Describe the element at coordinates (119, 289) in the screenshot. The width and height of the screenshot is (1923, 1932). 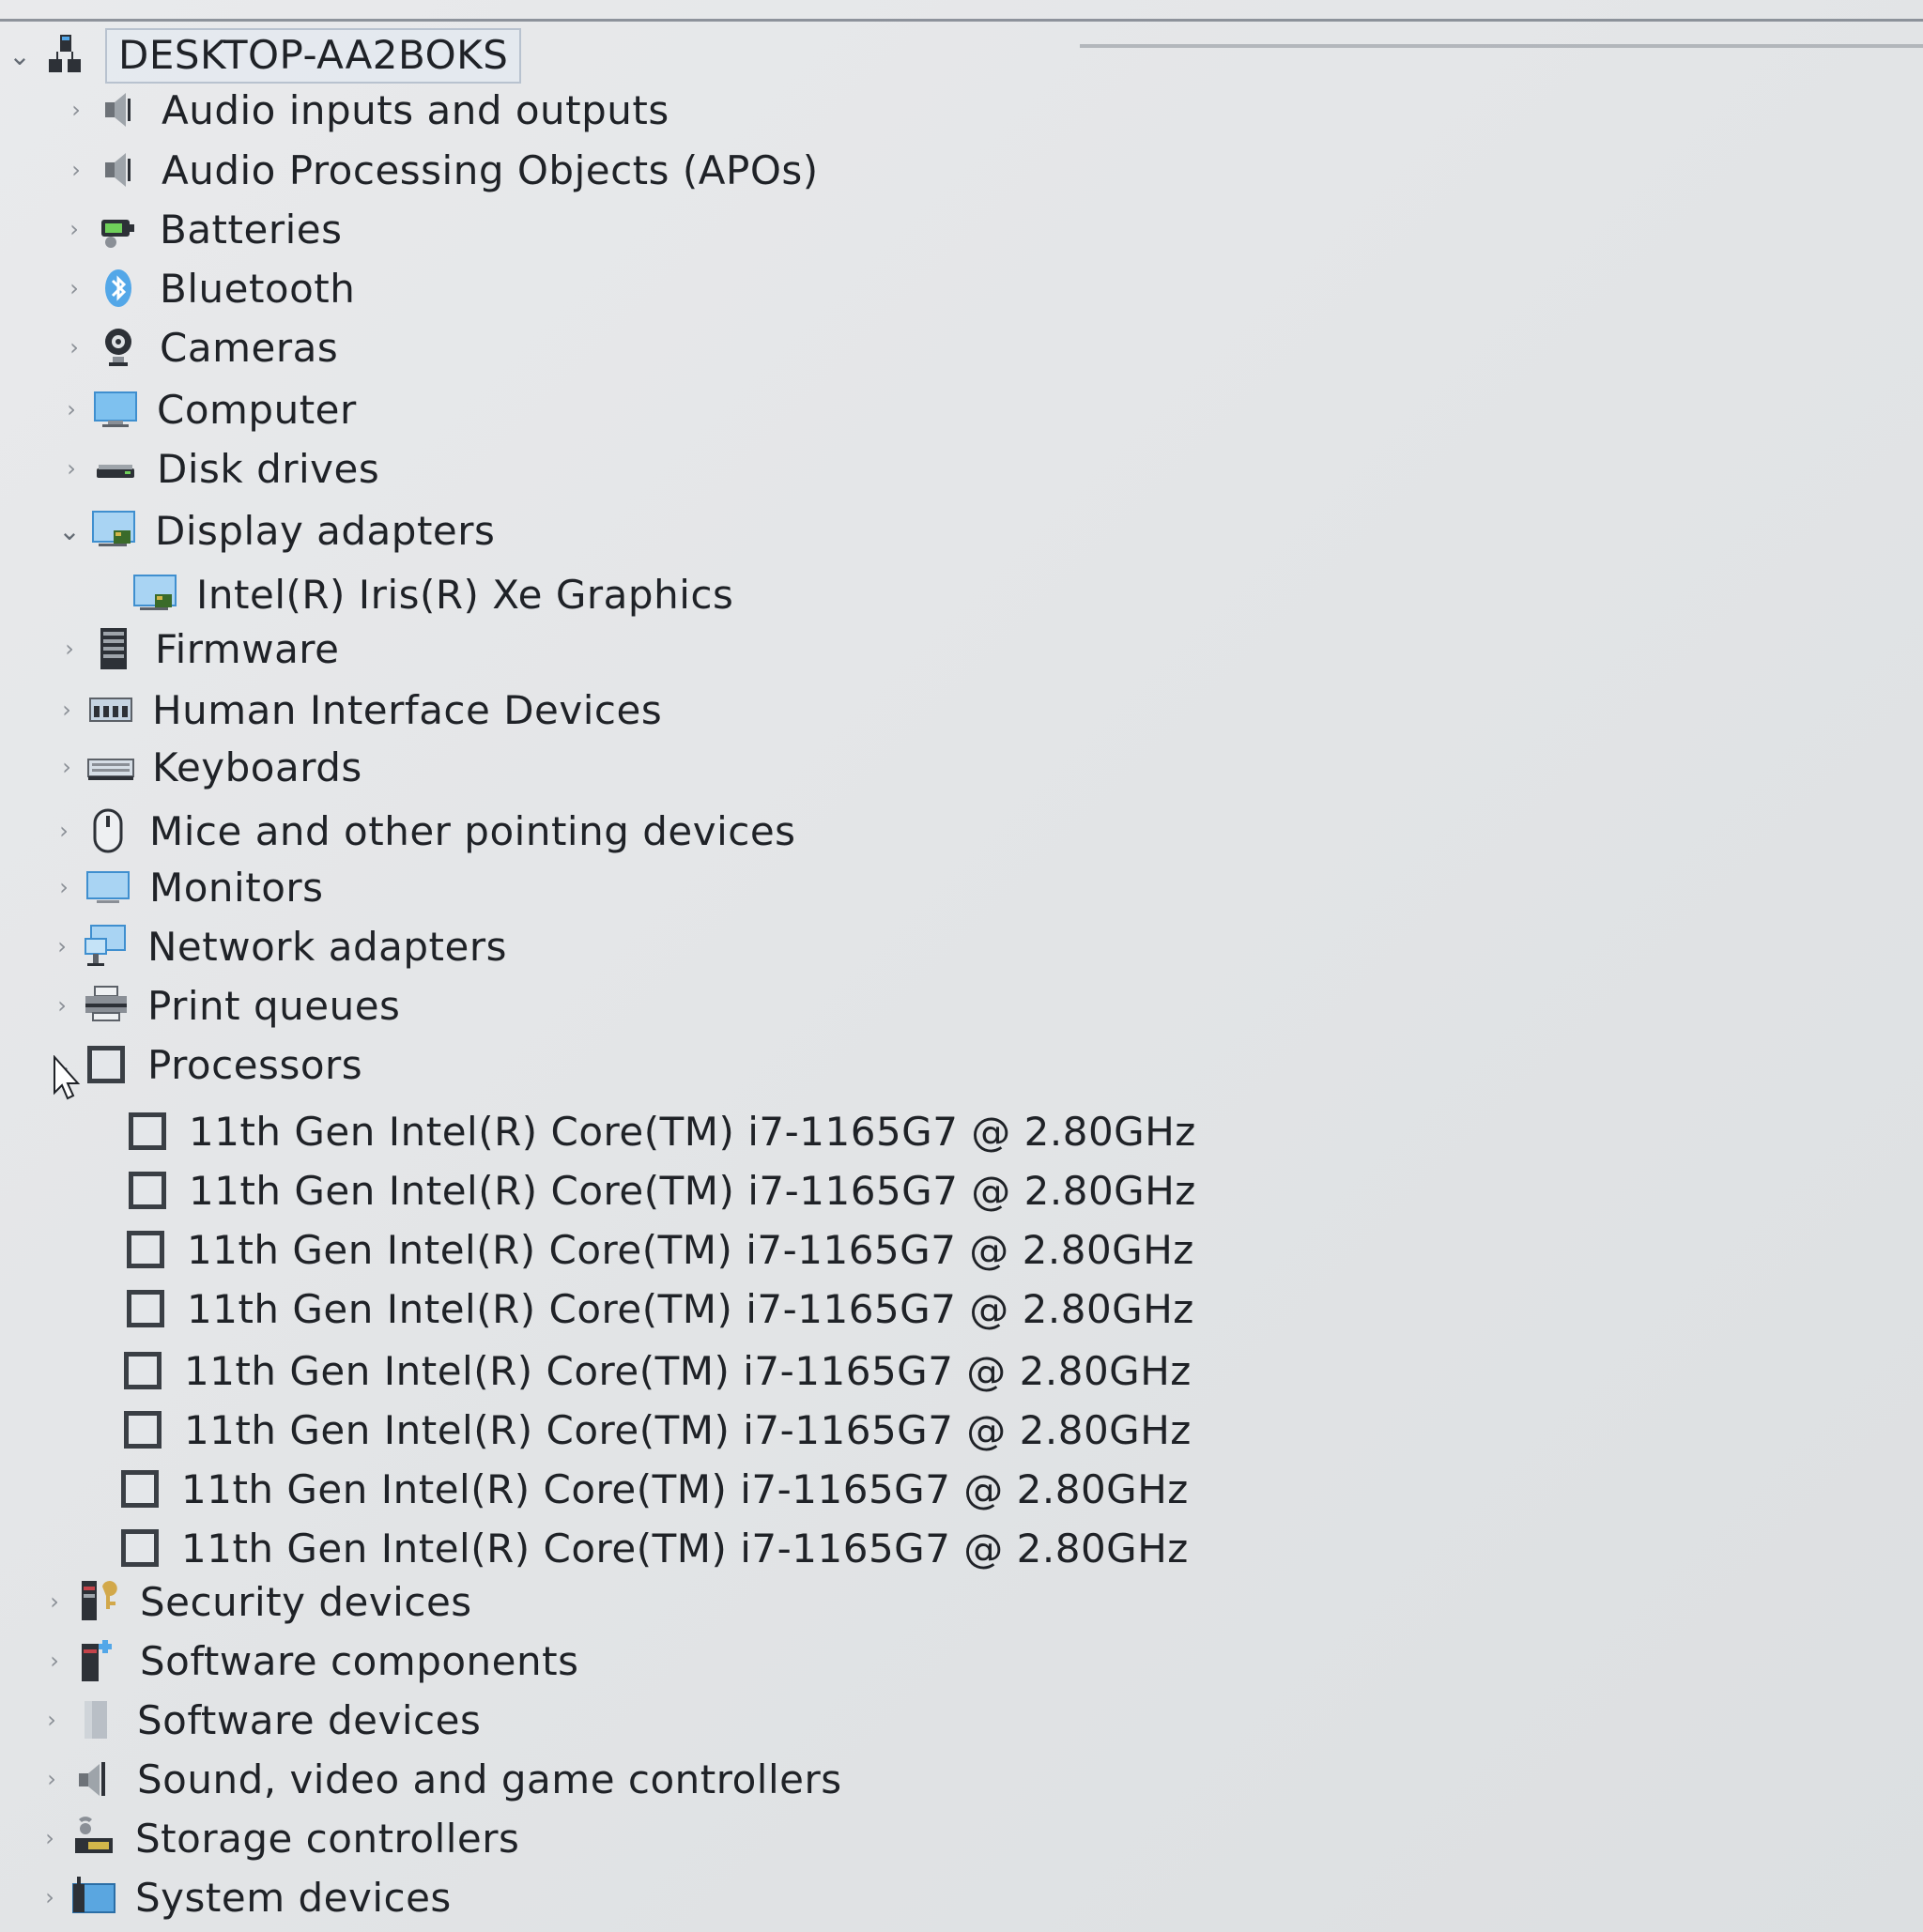
I see `bluetooth-icon` at that location.